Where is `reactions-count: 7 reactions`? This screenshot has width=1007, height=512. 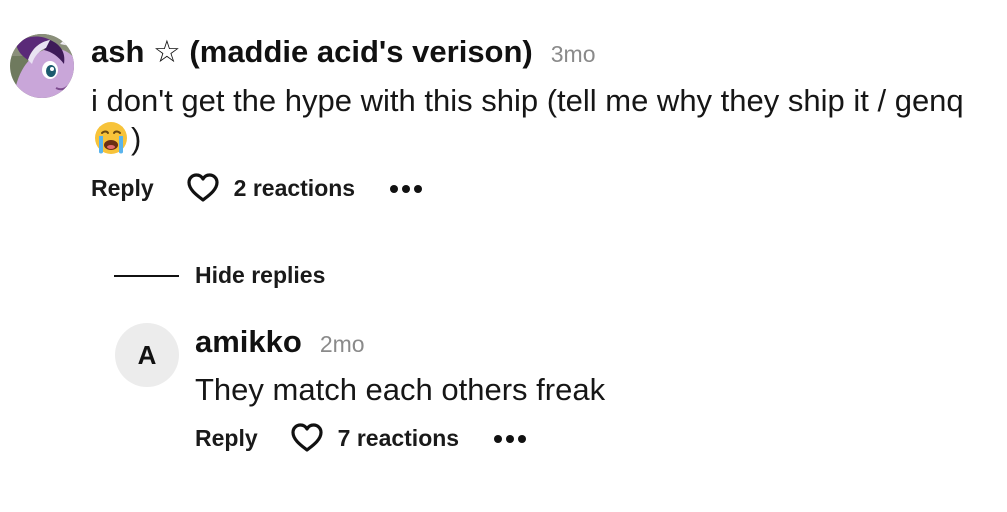
reactions-count: 7 reactions is located at coordinates (398, 438).